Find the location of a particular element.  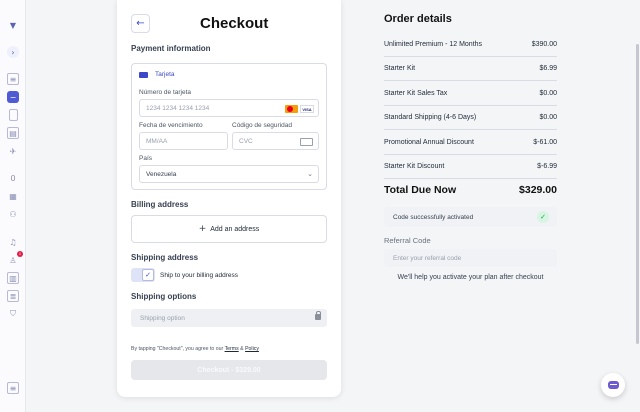

line-item-name: Standard Shipping (4-6 Days) is located at coordinates (430, 117).